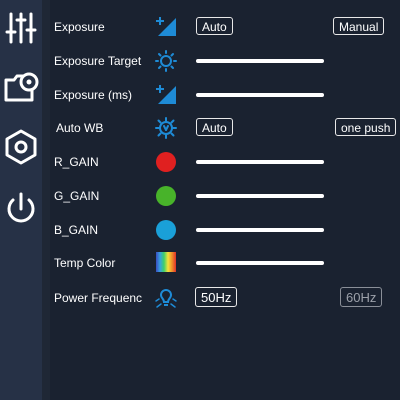 The image size is (400, 400). What do you see at coordinates (98, 298) in the screenshot?
I see `power-frequency-label: Power Frequenc` at bounding box center [98, 298].